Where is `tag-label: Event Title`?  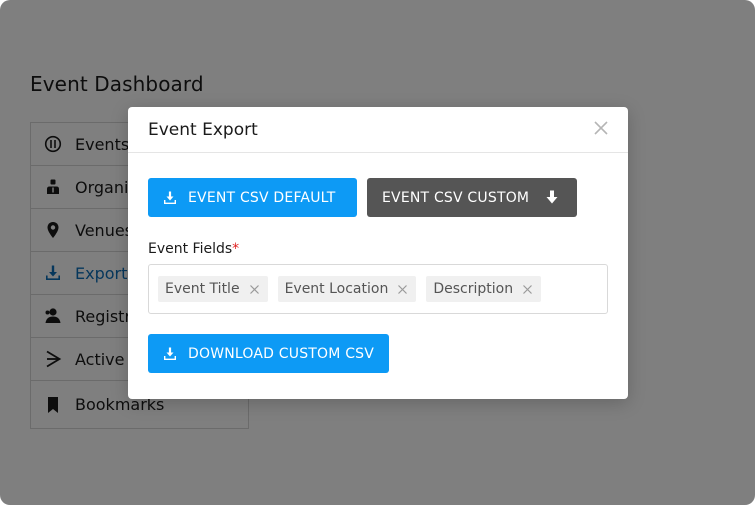
tag-label: Event Title is located at coordinates (202, 289).